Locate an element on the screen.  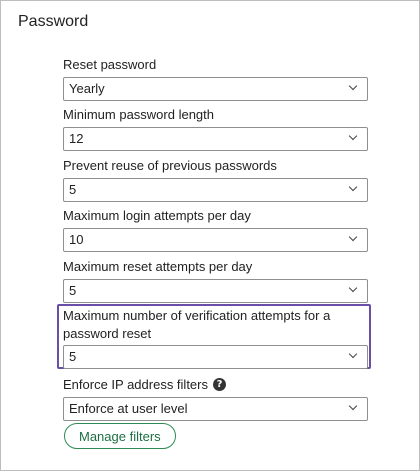
field-label: Prevent reuse of previous passwords is located at coordinates (170, 165).